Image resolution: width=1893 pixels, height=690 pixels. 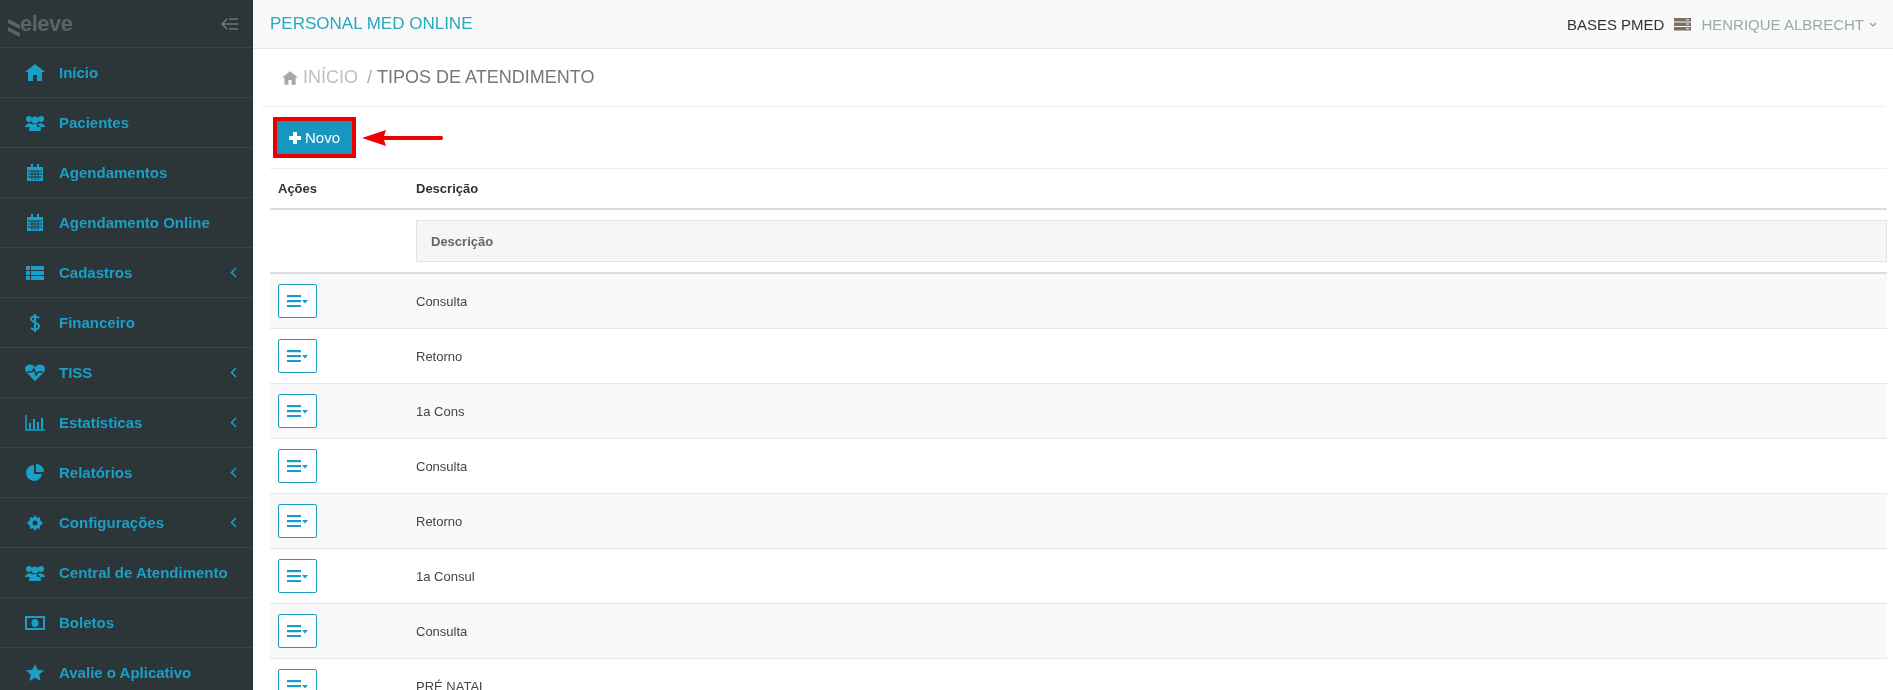 I want to click on caret-icon, so click(x=1873, y=24).